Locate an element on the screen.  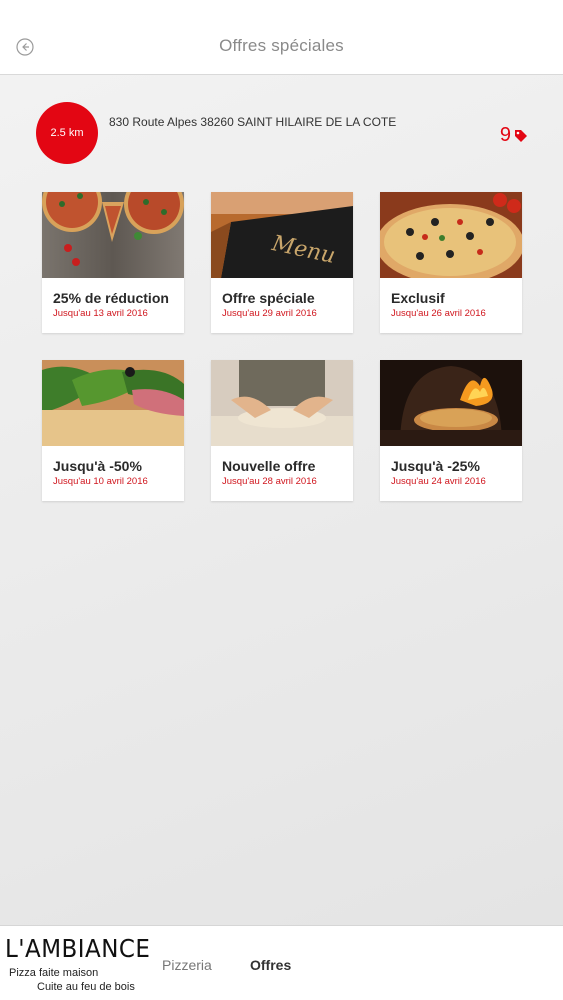
offer-title: Nouvelle offre is located at coordinates (269, 466).